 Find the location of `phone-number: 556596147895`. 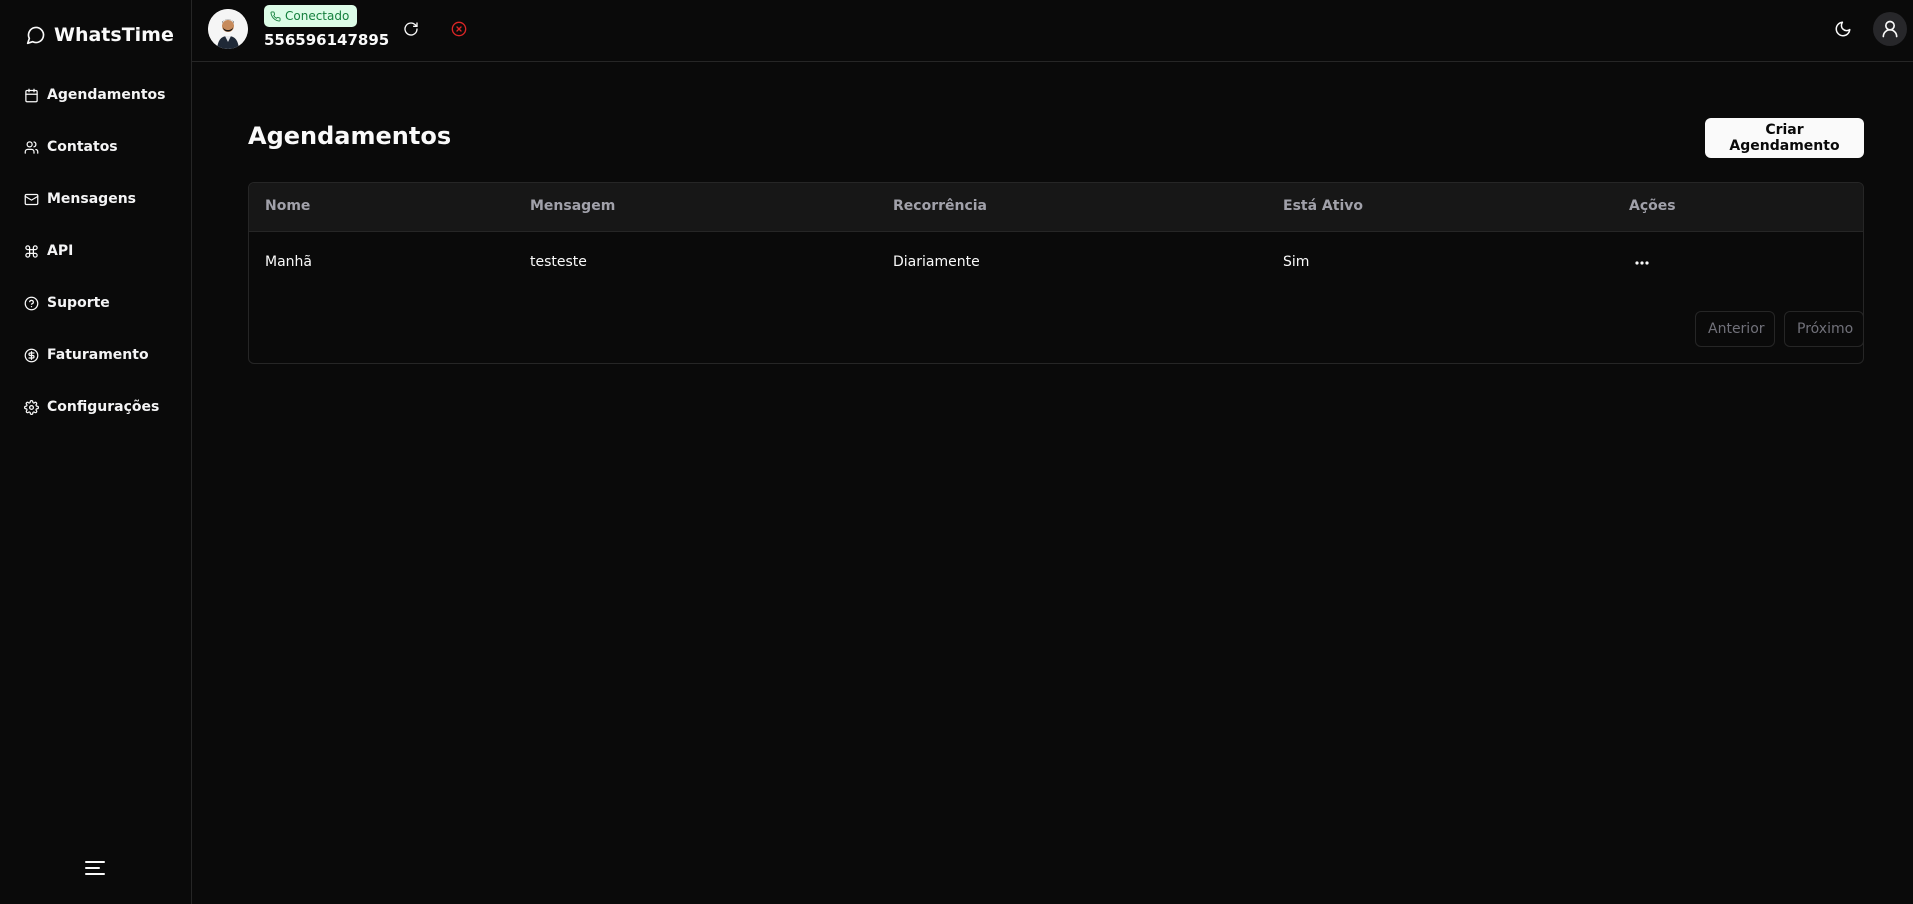

phone-number: 556596147895 is located at coordinates (327, 40).